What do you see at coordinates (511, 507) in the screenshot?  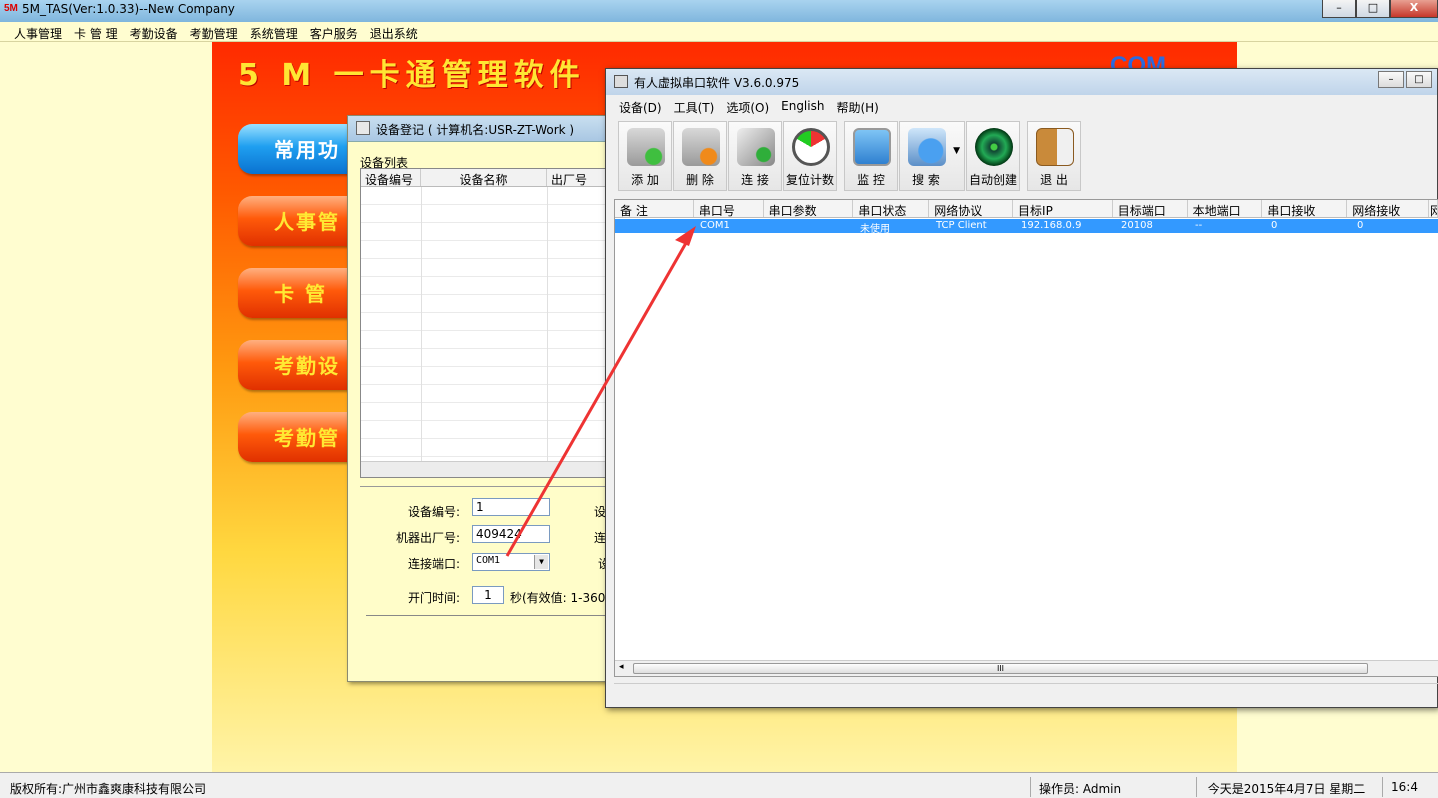 I see `device-no-input: 1` at bounding box center [511, 507].